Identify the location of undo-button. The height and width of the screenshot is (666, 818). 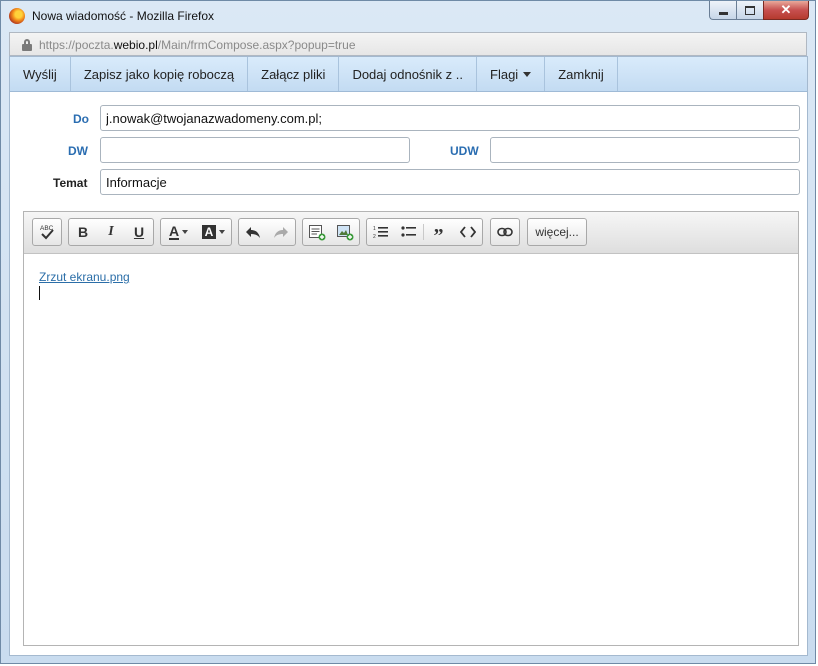
(253, 232).